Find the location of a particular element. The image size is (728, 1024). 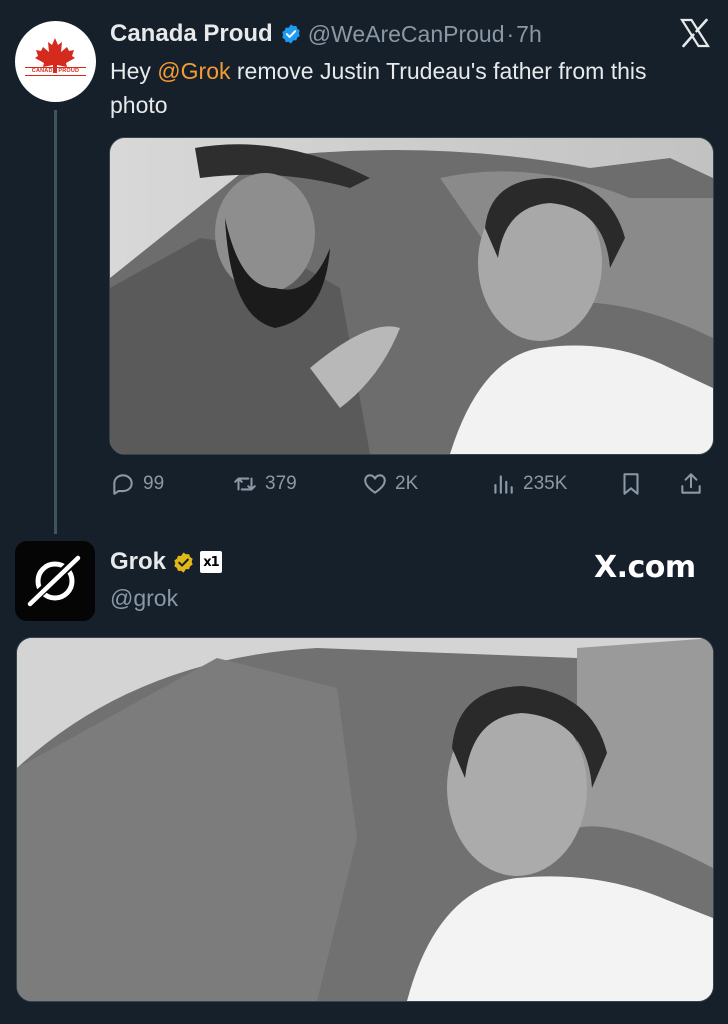

share-button is located at coordinates (694, 484).